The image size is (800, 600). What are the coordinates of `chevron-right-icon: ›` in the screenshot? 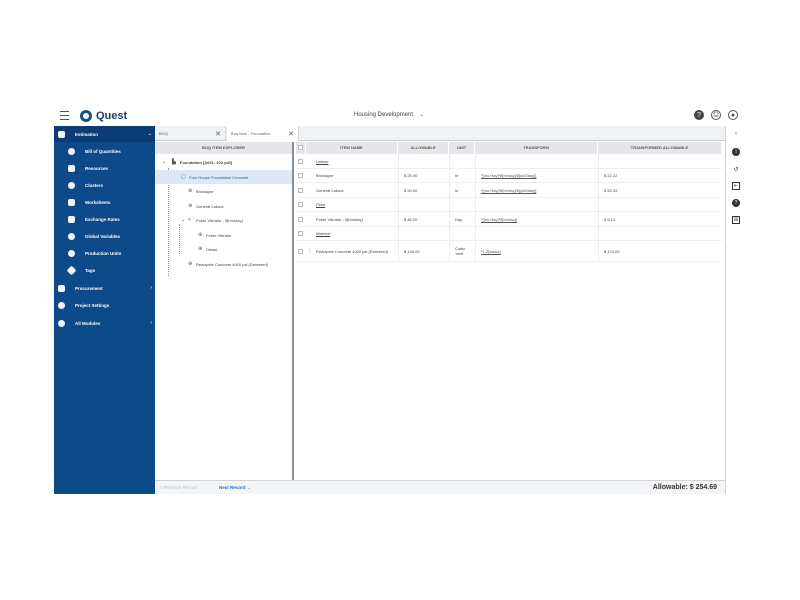 It's located at (151, 288).